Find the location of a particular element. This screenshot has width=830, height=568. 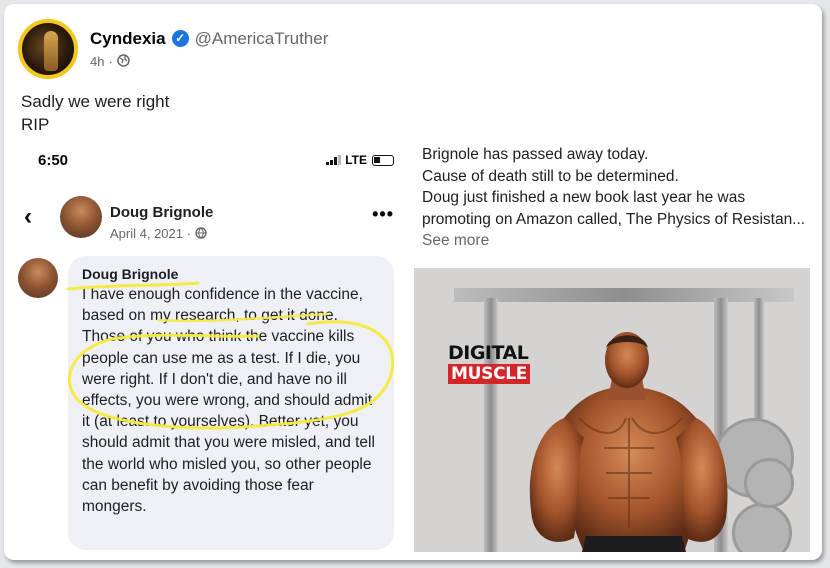

author-name-row: Cyndexia ✓ @AmericaTruther is located at coordinates (209, 39).